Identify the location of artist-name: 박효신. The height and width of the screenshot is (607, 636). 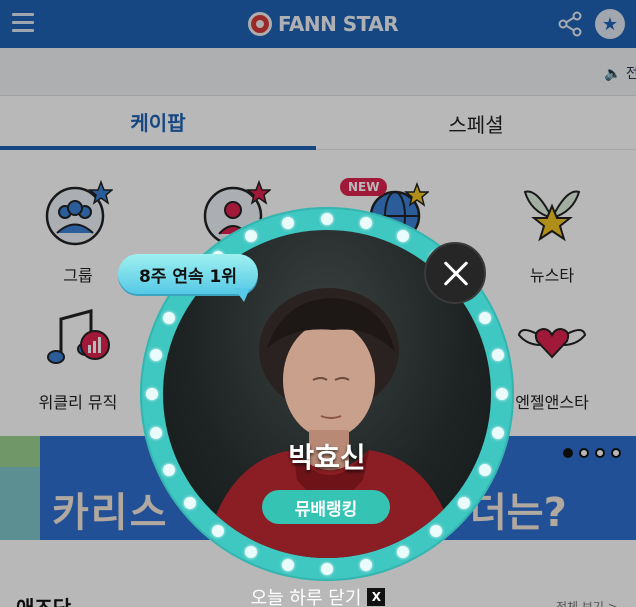
(327, 457).